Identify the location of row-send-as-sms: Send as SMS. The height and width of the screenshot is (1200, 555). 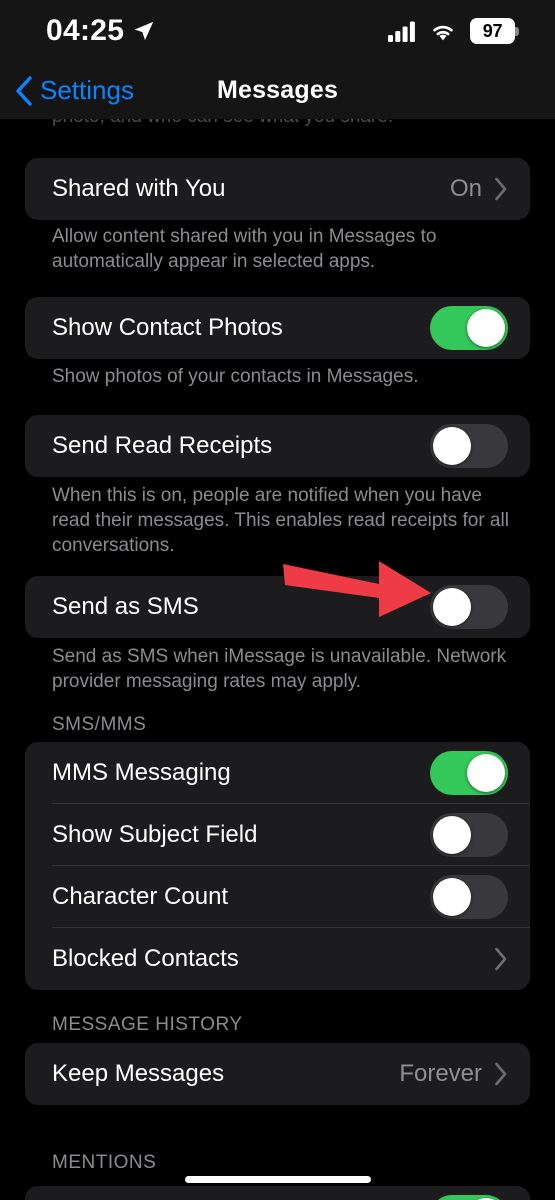
(277, 607).